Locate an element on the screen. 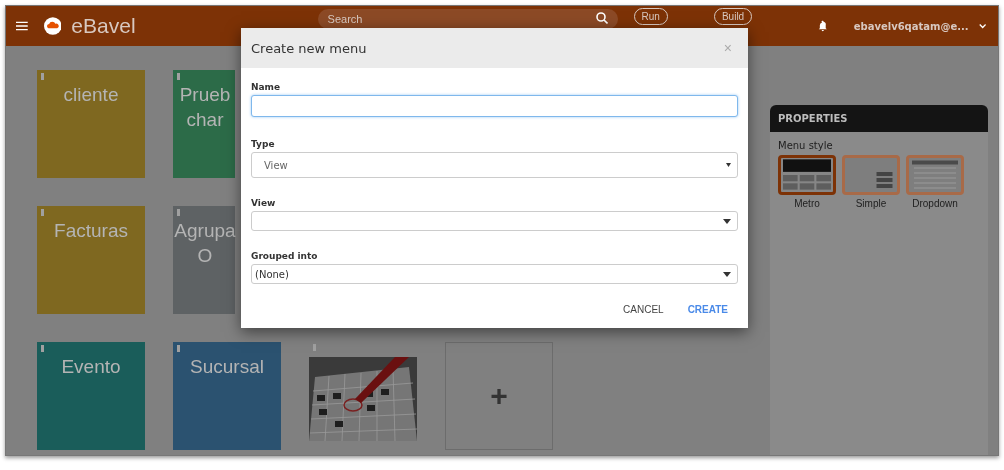 The image size is (1004, 470). field-label: Type is located at coordinates (263, 144).